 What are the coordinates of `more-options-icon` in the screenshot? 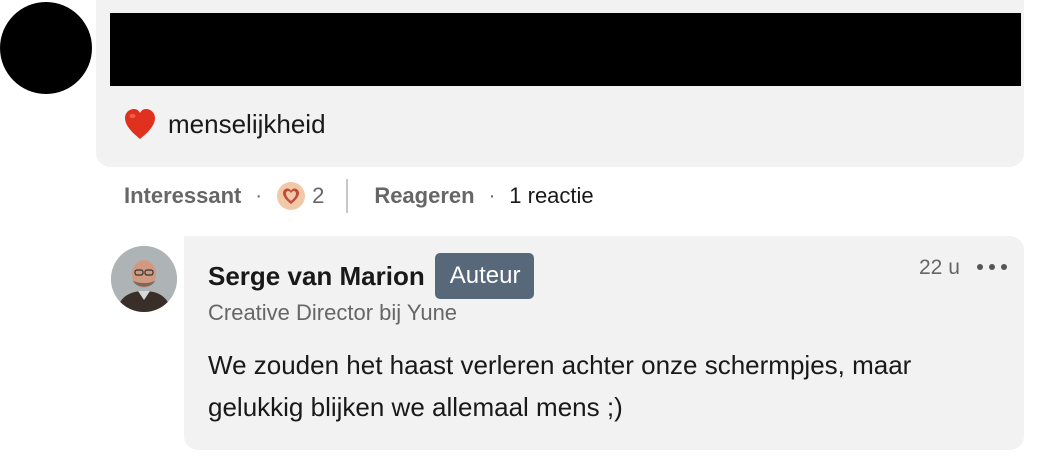 It's located at (992, 267).